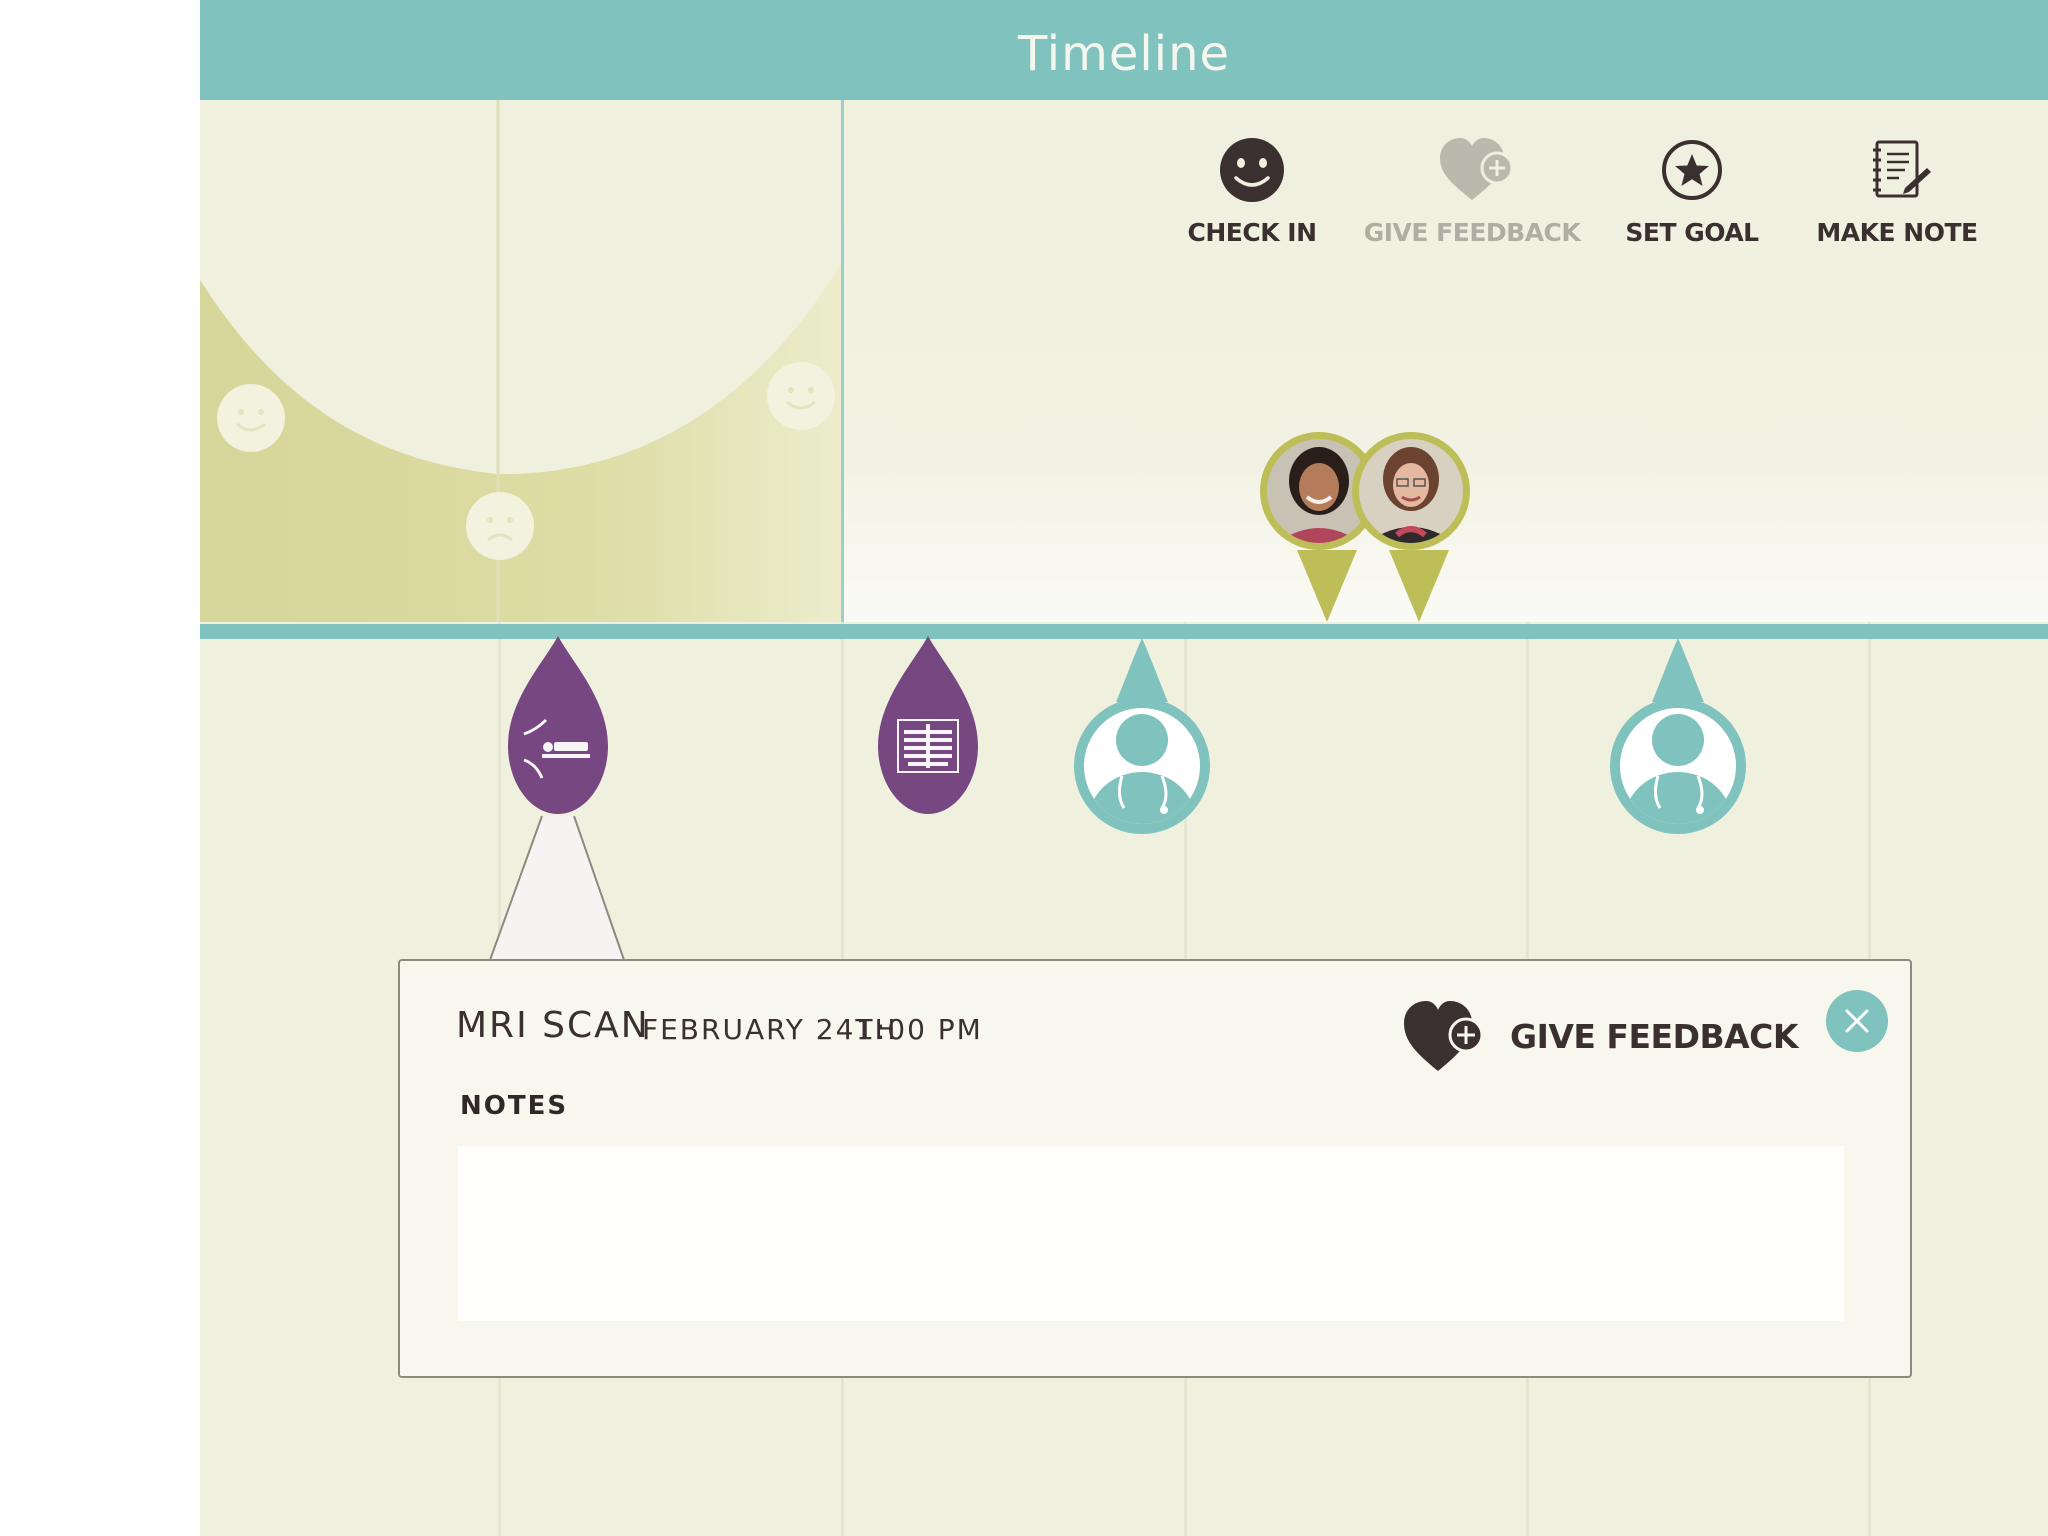  I want to click on give-feedback-text: GIVE FEEDBACK, so click(1654, 1036).